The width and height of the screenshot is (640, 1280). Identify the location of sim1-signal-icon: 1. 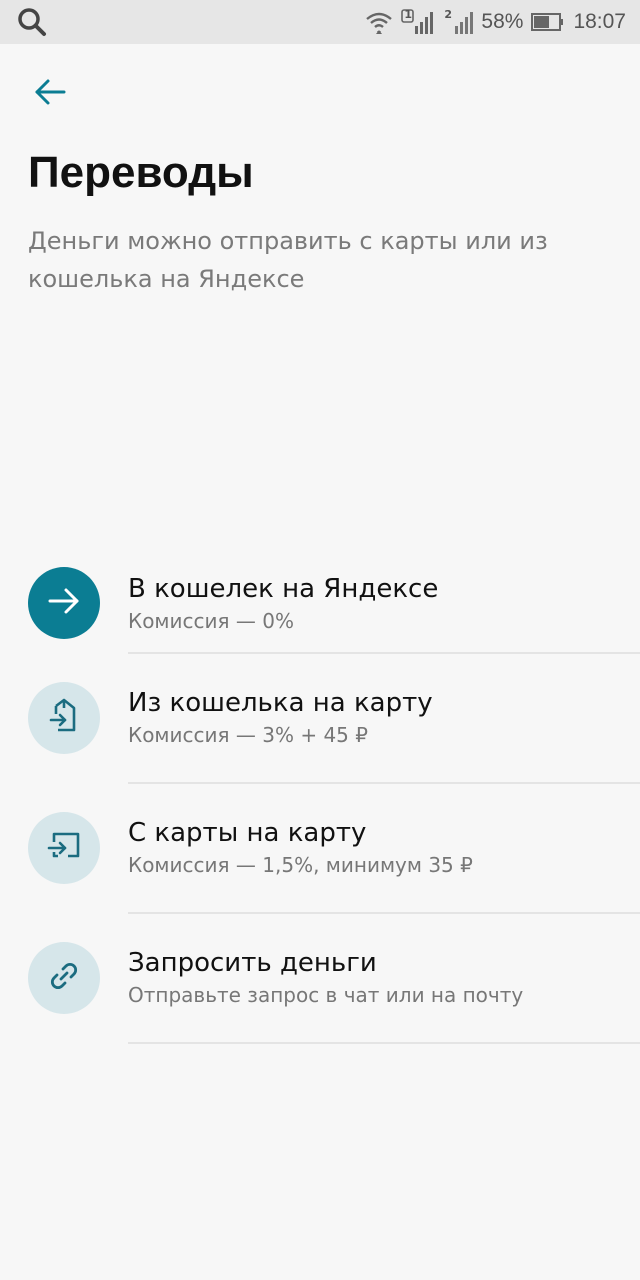
(417, 22).